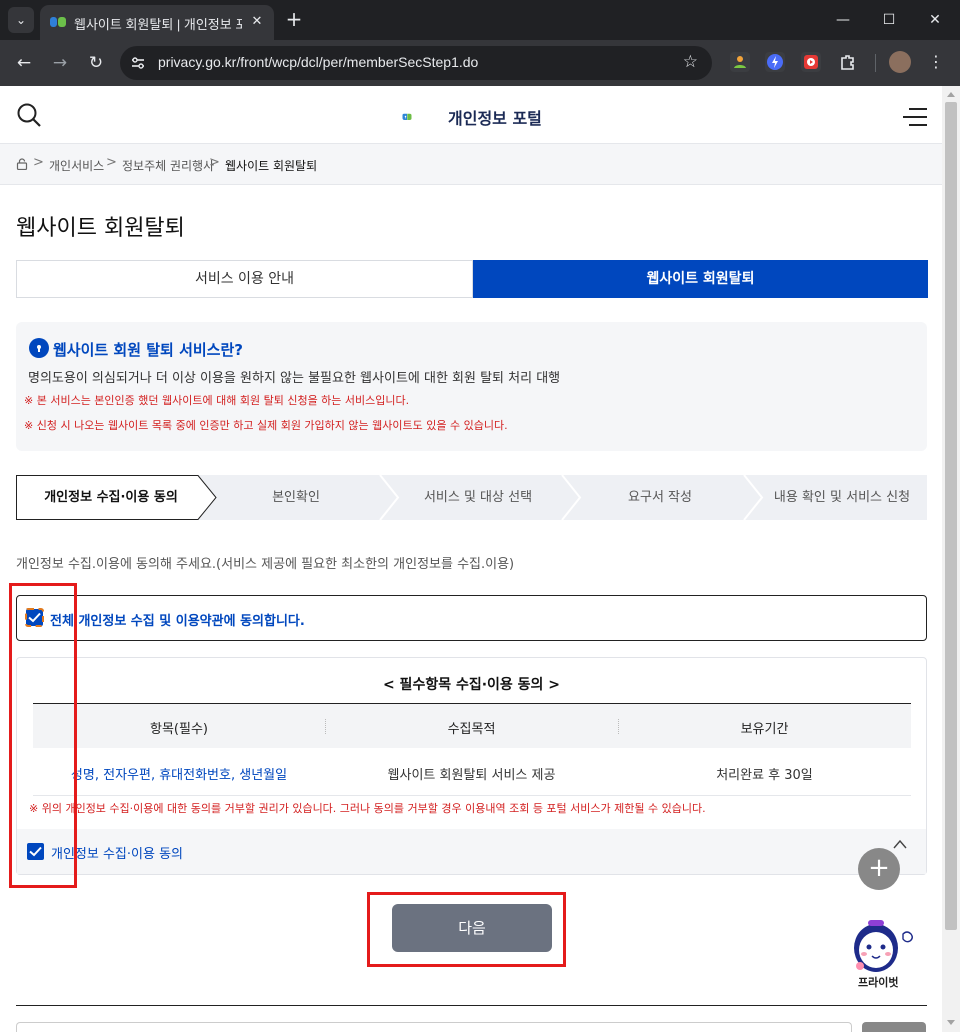  What do you see at coordinates (22, 164) in the screenshot?
I see `home-lock-icon` at bounding box center [22, 164].